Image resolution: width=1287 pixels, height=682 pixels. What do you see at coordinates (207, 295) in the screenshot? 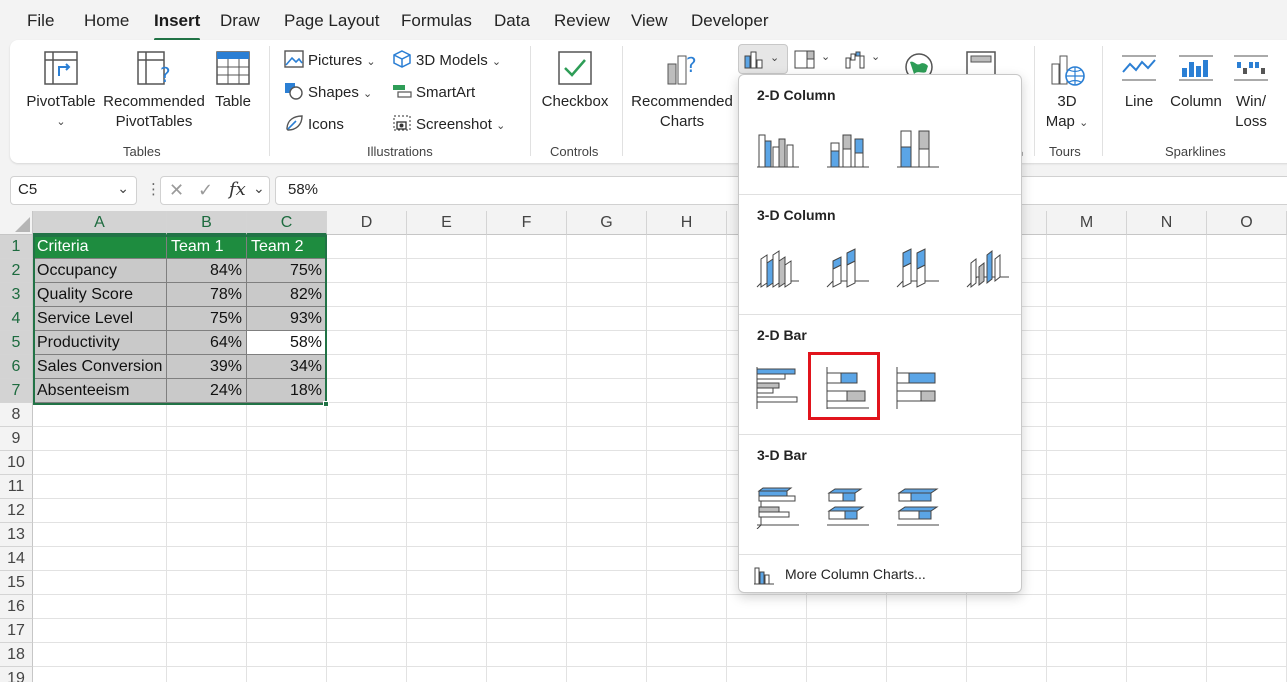
I see `data-cell: 78%` at bounding box center [207, 295].